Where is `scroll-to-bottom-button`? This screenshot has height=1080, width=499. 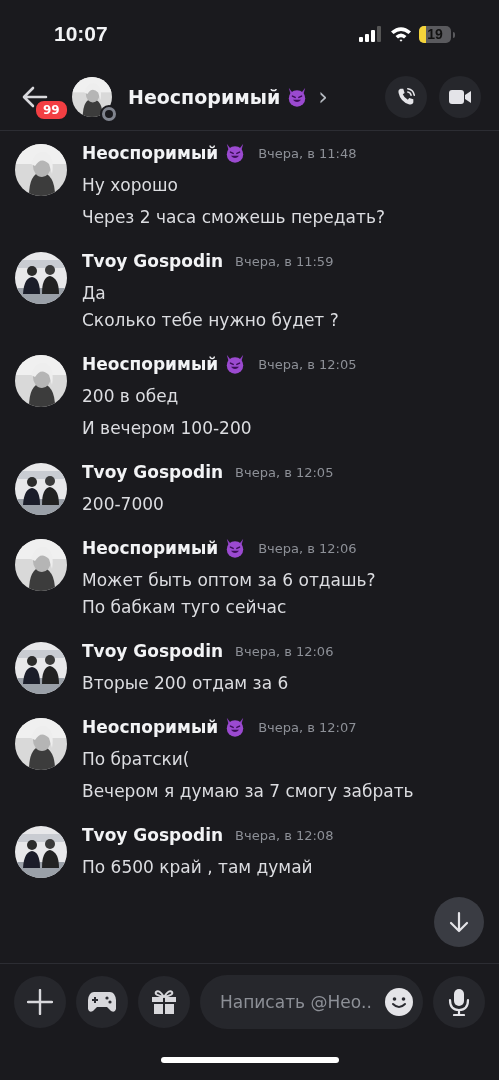
scroll-to-bottom-button is located at coordinates (459, 922).